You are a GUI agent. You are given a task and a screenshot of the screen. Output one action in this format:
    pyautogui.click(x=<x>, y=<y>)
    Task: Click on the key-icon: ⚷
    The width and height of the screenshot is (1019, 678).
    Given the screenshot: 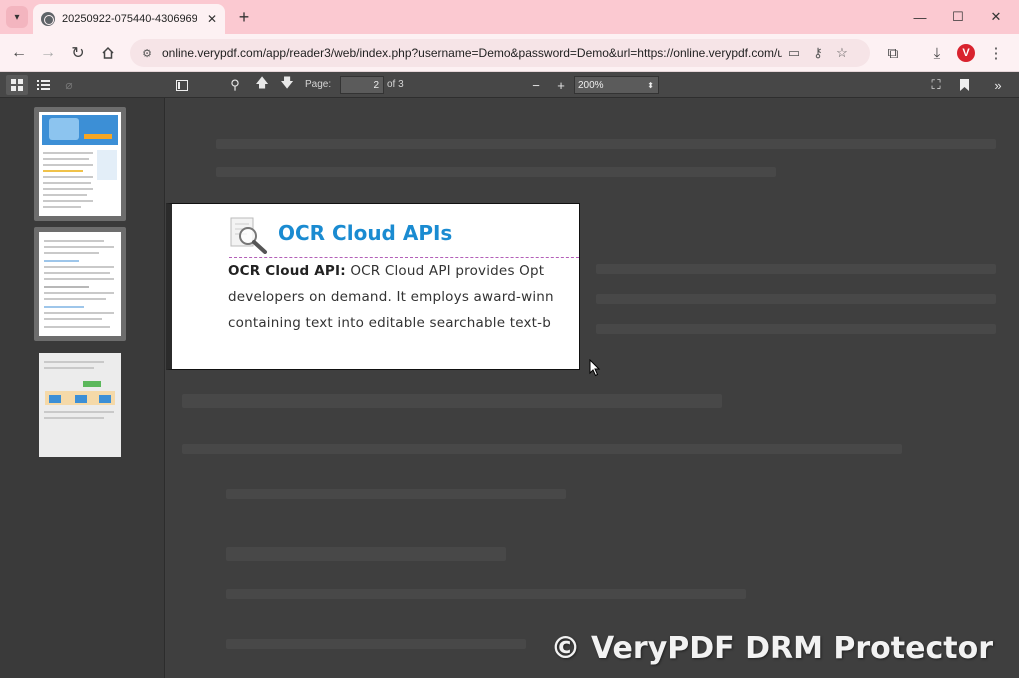 What is the action you would take?
    pyautogui.click(x=818, y=53)
    